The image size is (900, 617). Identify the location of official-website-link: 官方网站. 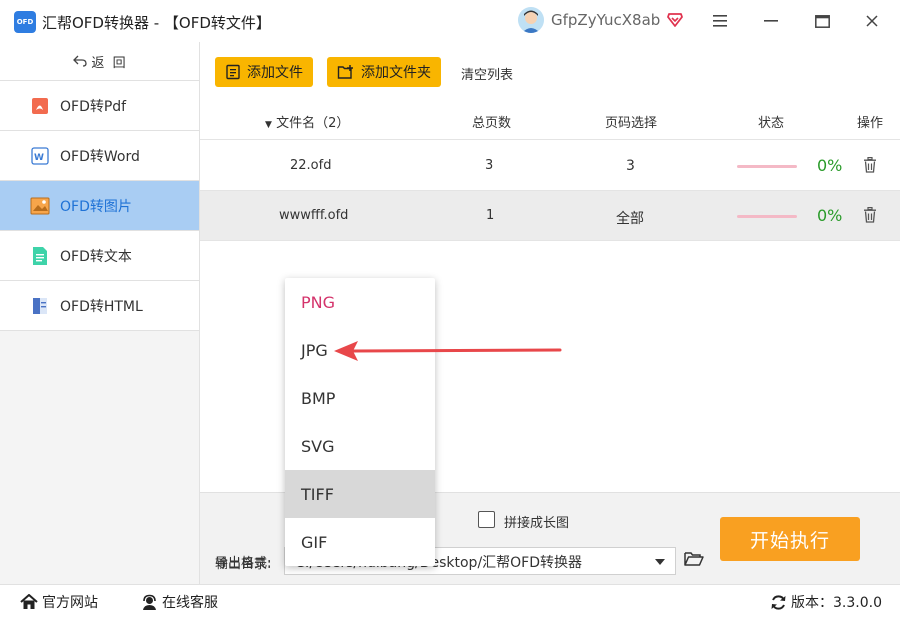
(59, 602).